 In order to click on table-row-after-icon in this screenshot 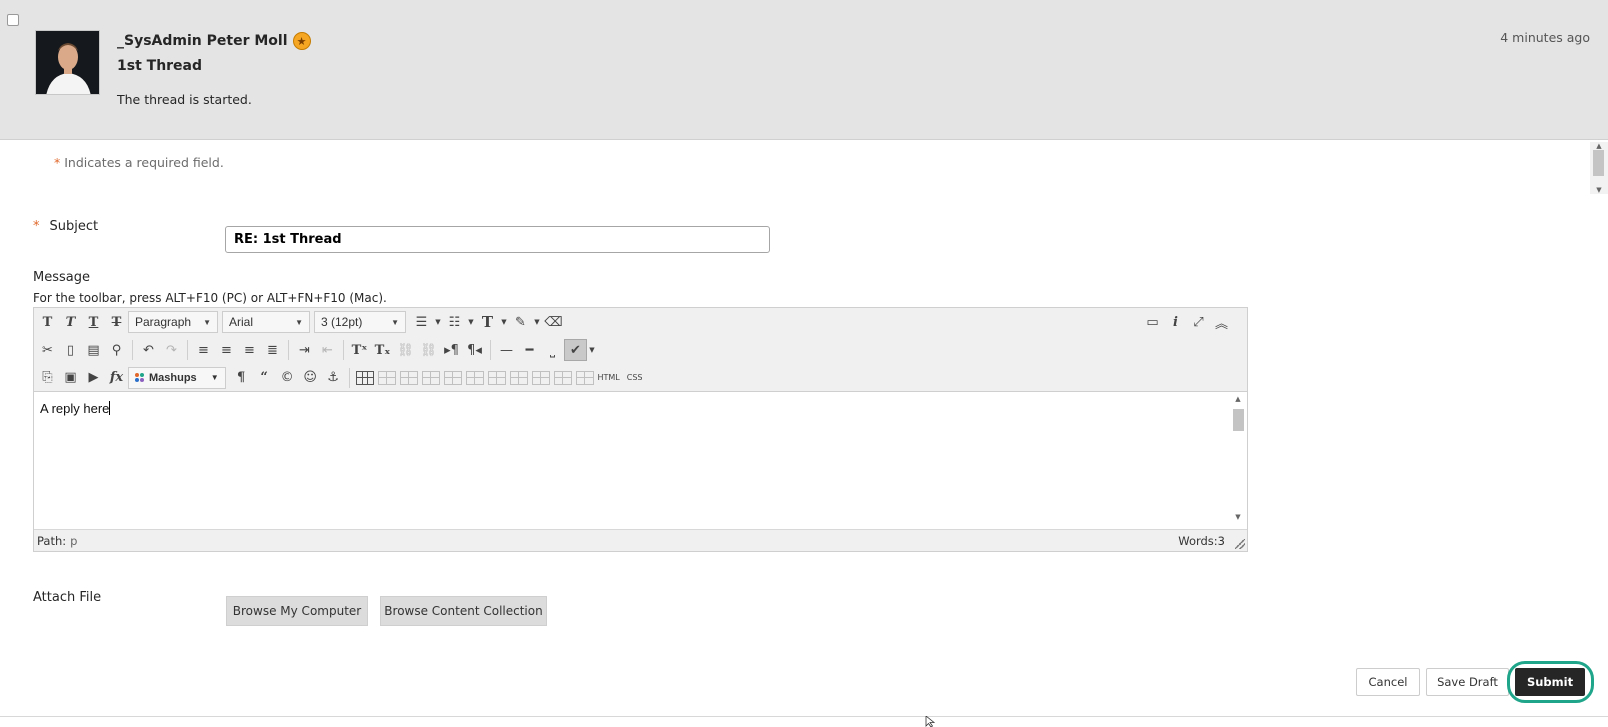, I will do `click(408, 377)`.